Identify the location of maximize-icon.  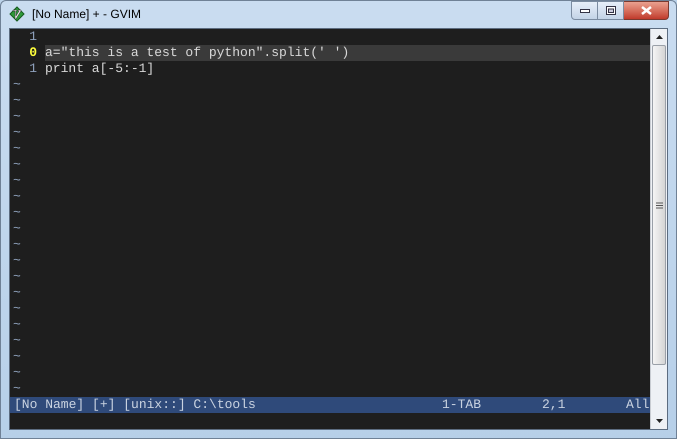
(611, 10).